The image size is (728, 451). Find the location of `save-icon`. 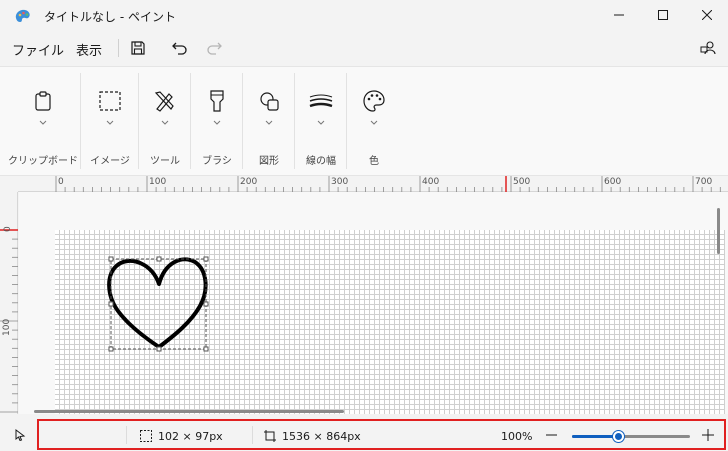

save-icon is located at coordinates (138, 48).